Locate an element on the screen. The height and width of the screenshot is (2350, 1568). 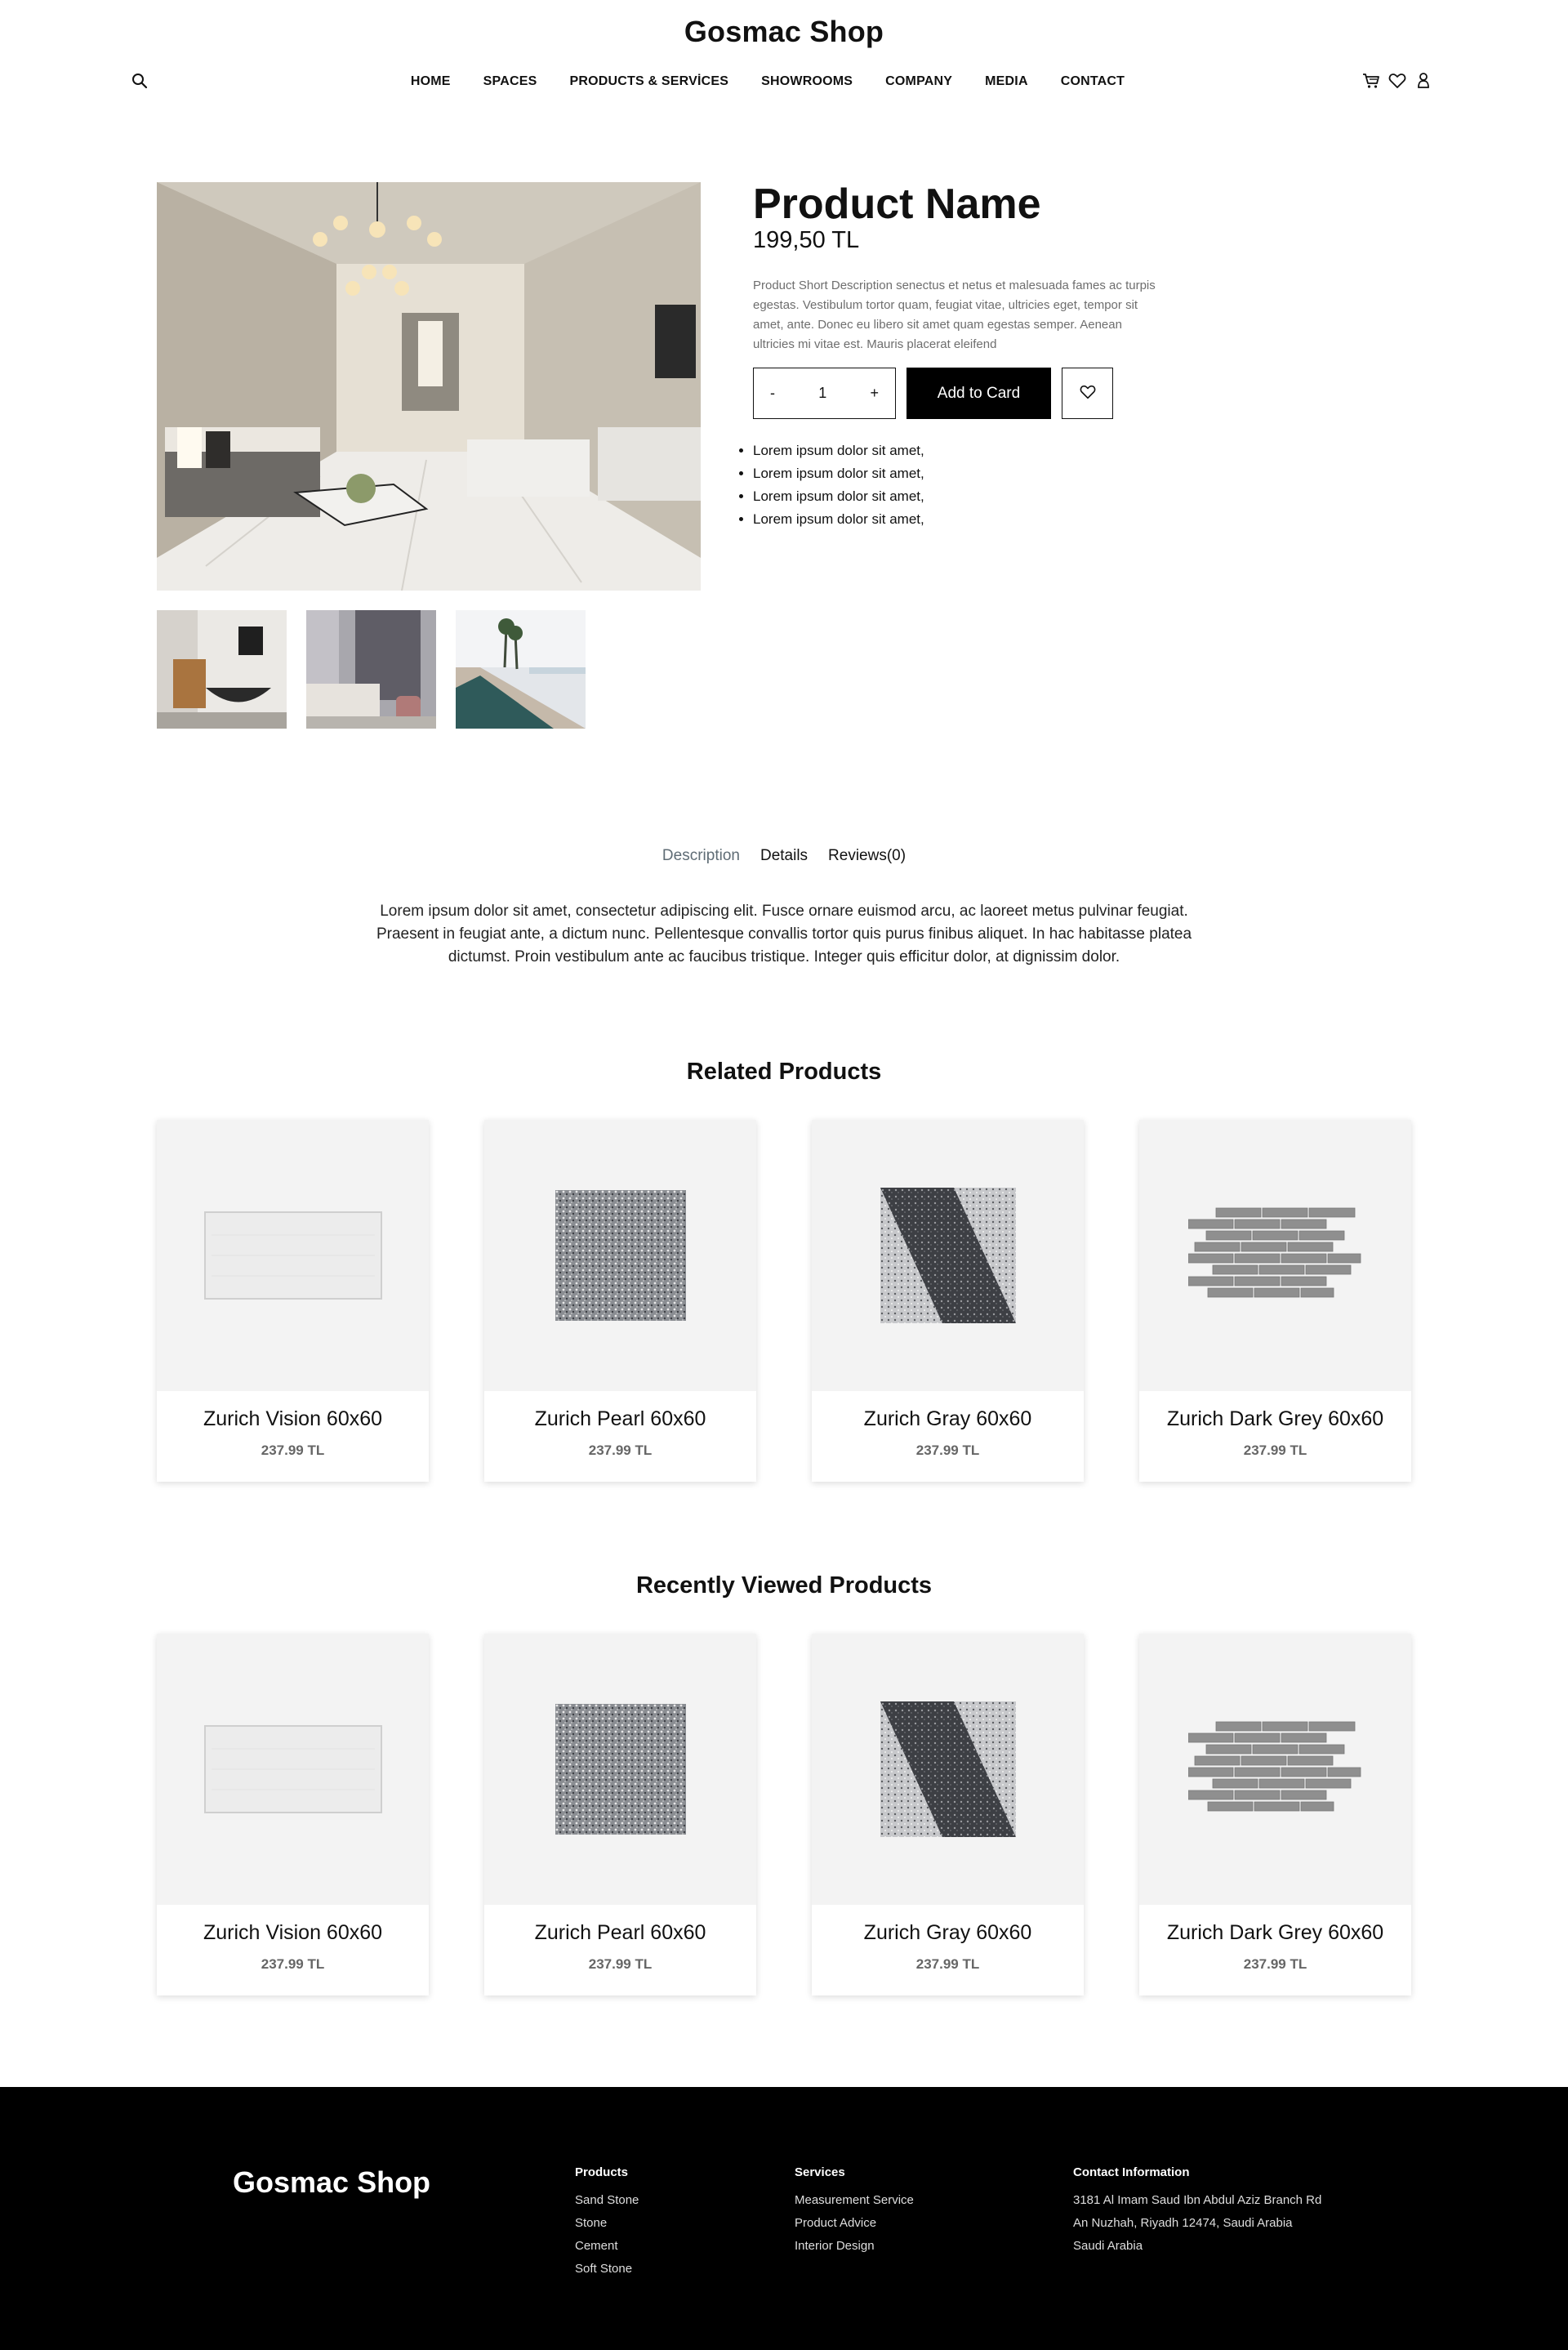
footer-address-line: An Nuzhah, Riyadh 12474, Saudi Arabia is located at coordinates (1183, 2223).